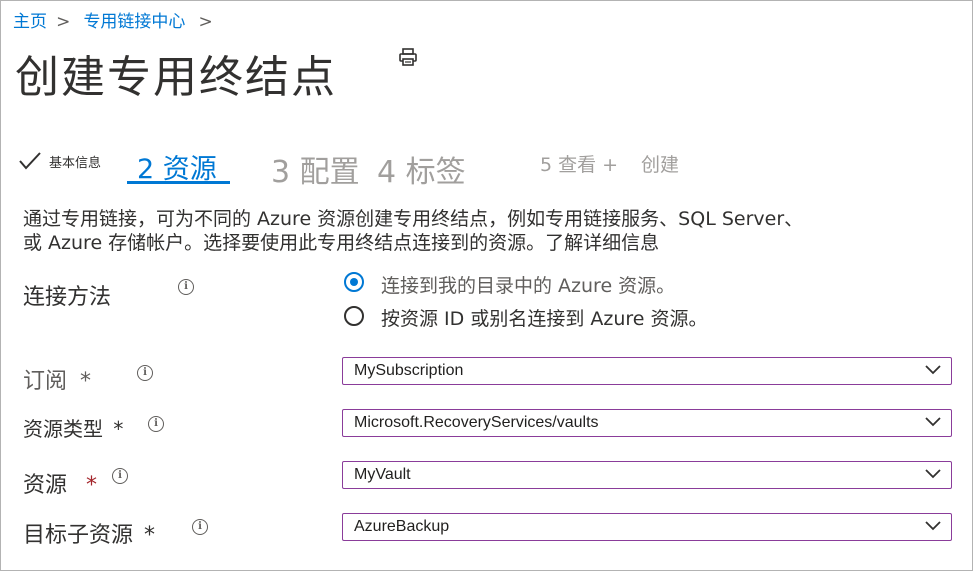  Describe the element at coordinates (579, 163) in the screenshot. I see `step-review: 5 查看 +` at that location.